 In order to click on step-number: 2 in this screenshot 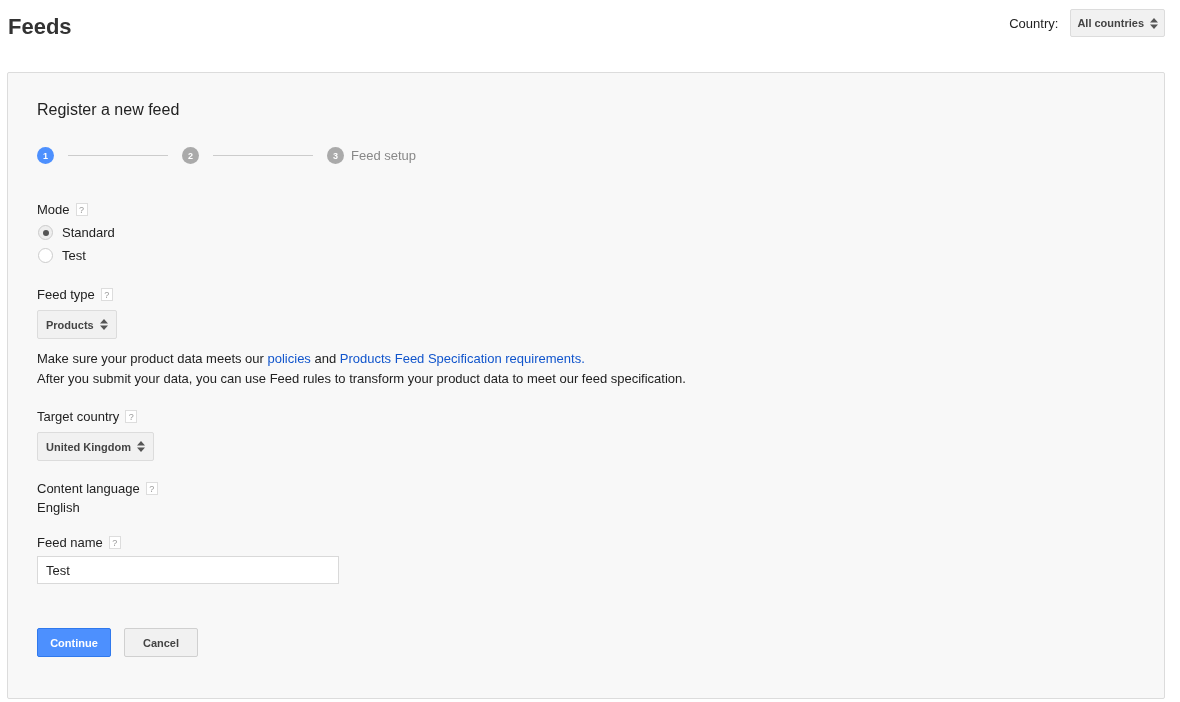, I will do `click(190, 155)`.